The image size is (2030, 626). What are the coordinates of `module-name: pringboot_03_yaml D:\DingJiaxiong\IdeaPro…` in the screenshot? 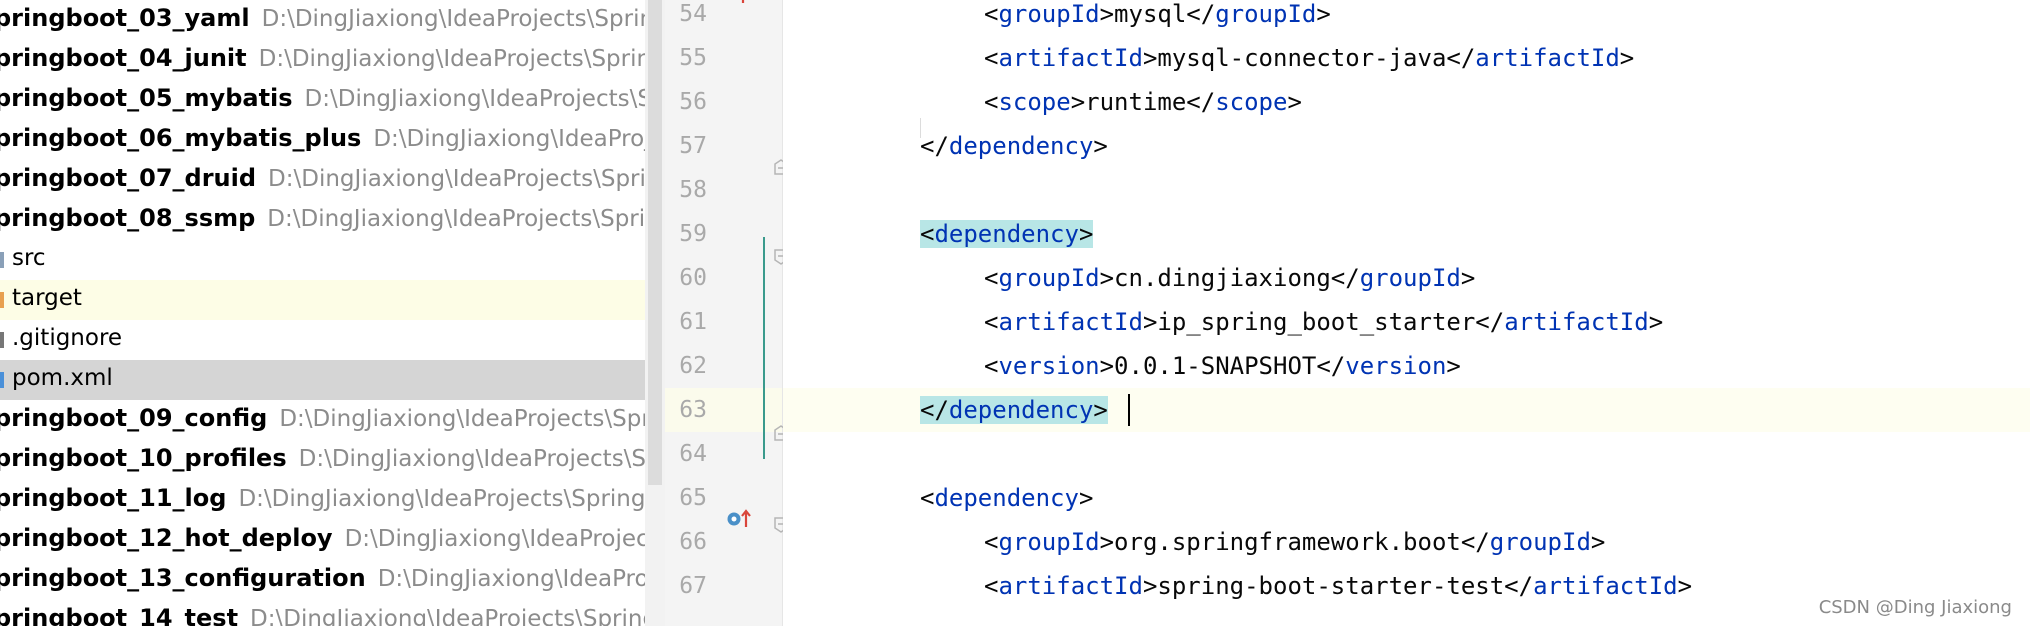 It's located at (332, 18).